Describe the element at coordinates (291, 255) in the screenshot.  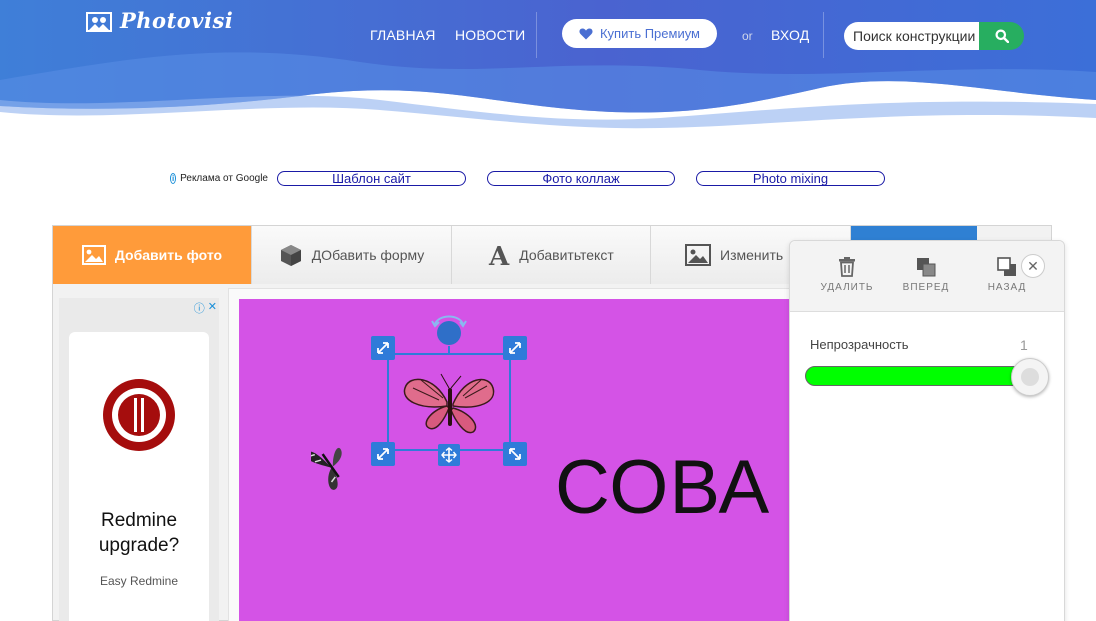
I see `cube-icon` at that location.